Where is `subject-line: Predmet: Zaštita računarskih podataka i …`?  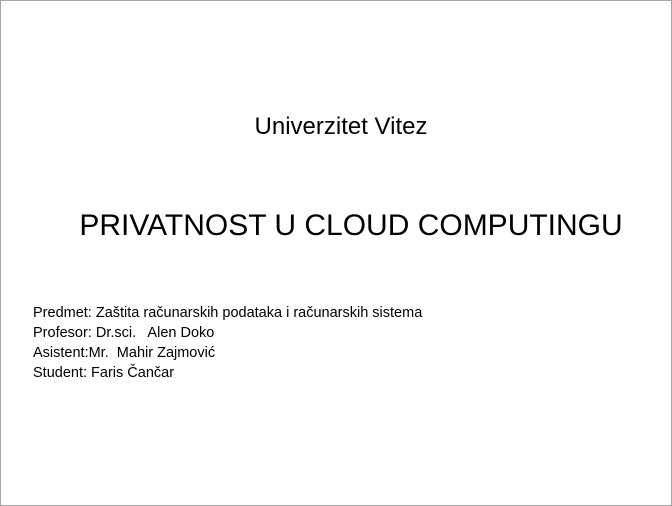 subject-line: Predmet: Zaštita računarskih podataka i … is located at coordinates (228, 313).